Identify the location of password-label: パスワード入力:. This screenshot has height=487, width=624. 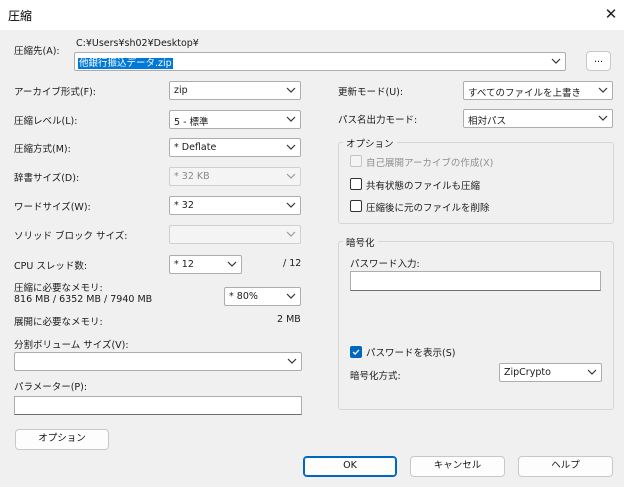
(385, 264).